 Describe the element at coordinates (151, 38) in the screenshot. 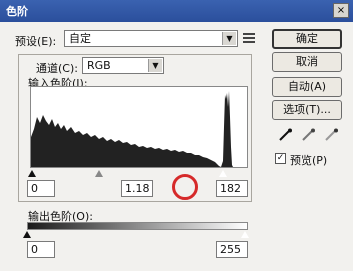

I see `preset-dropdown: 自定 ▼` at that location.